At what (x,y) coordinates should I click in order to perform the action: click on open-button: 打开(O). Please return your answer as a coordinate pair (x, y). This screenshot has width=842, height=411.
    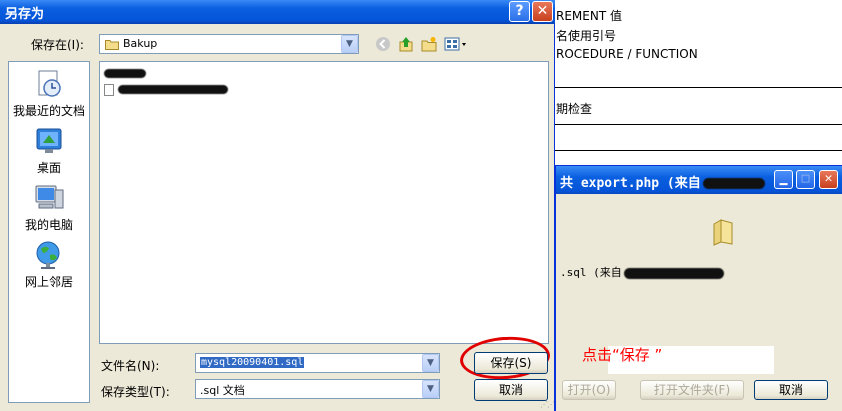
    Looking at the image, I should click on (589, 390).